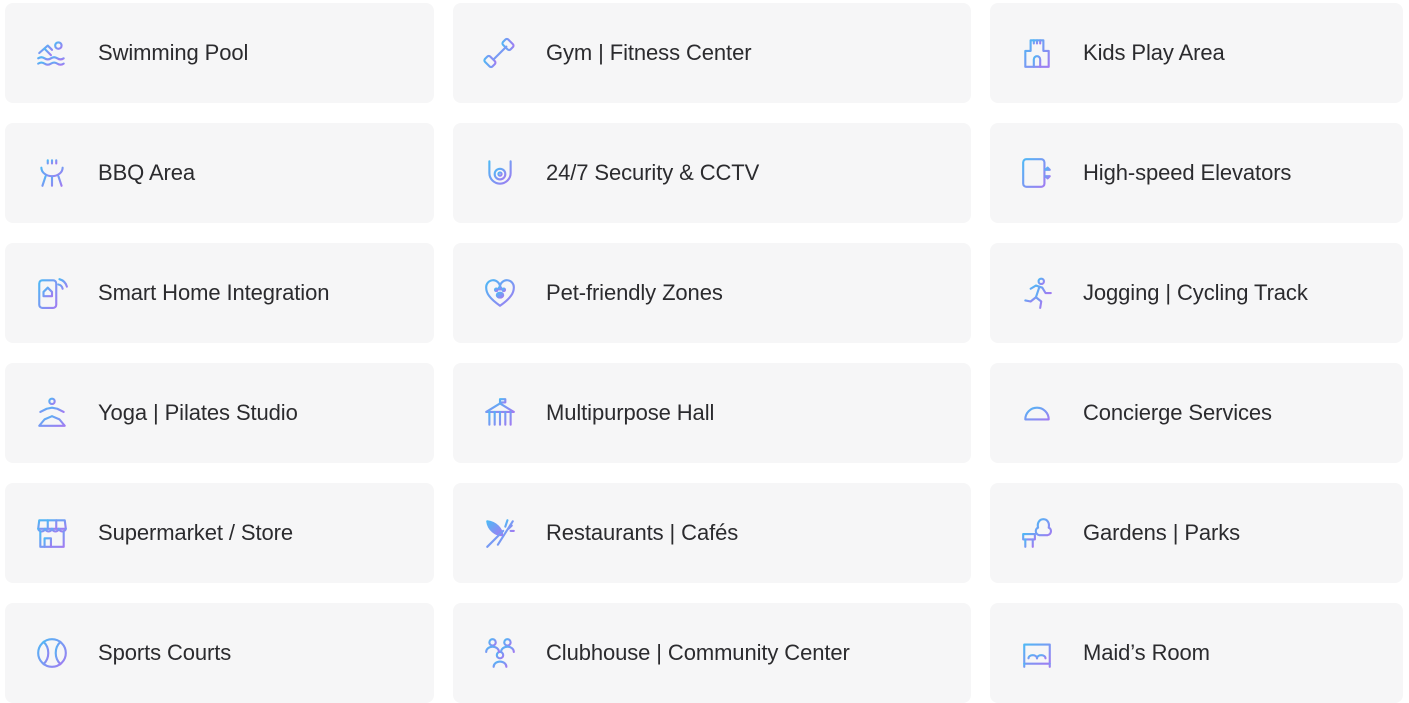  Describe the element at coordinates (500, 533) in the screenshot. I see `fork-leaf-icon` at that location.